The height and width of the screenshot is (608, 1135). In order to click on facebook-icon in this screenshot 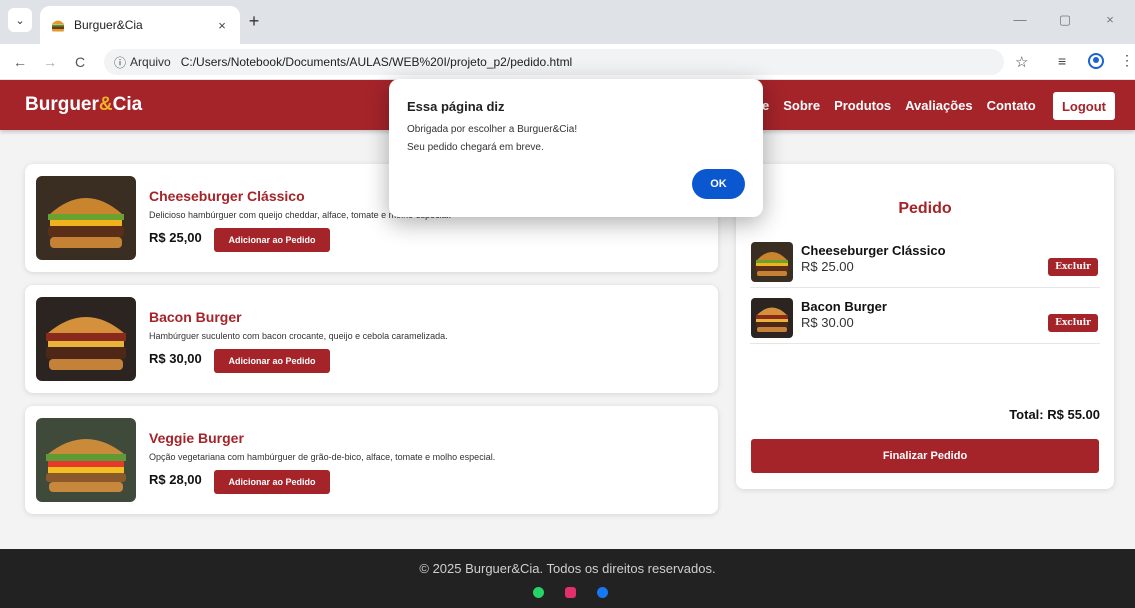, I will do `click(602, 592)`.